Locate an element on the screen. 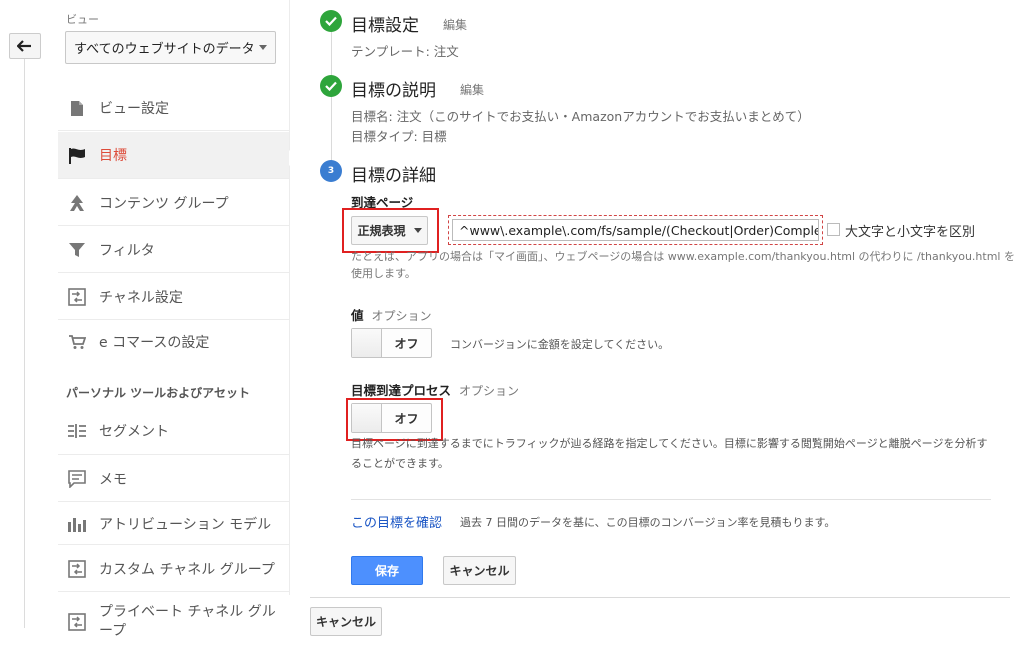  view-select: すべてのウェブサイトのデータ is located at coordinates (170, 47).